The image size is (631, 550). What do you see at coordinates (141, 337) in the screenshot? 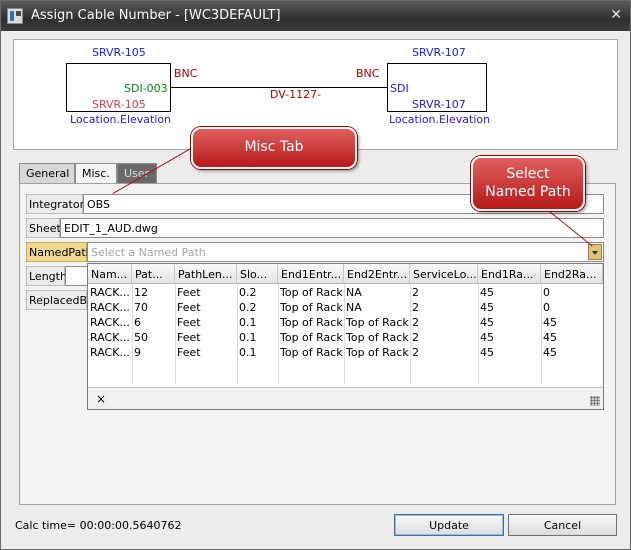
I see `cell: 50` at bounding box center [141, 337].